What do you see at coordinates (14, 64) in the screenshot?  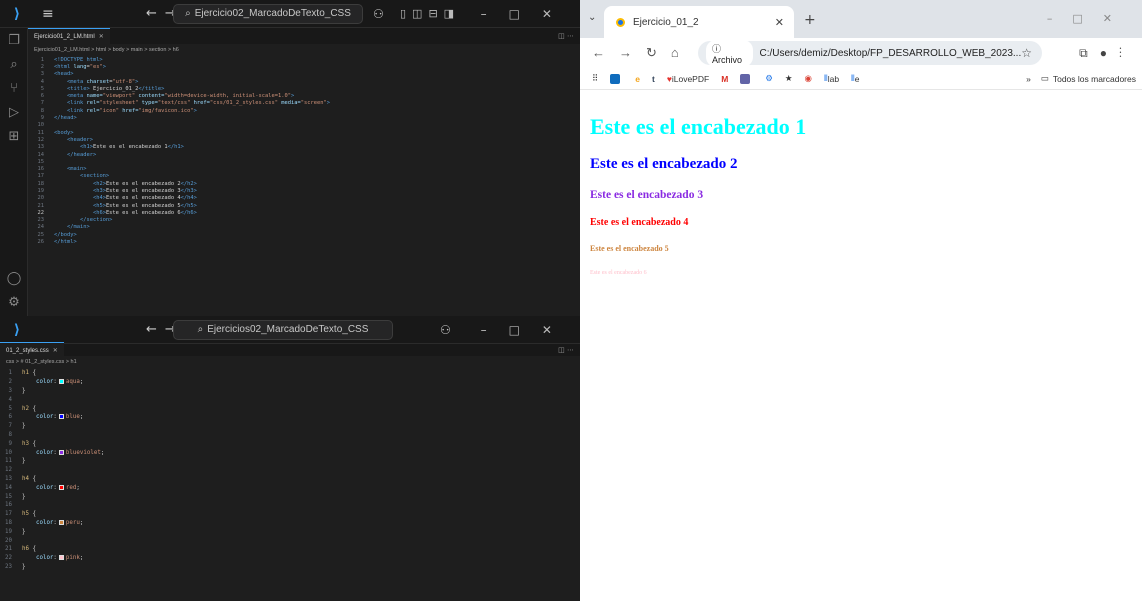 I see `search-icon: ⌕` at bounding box center [14, 64].